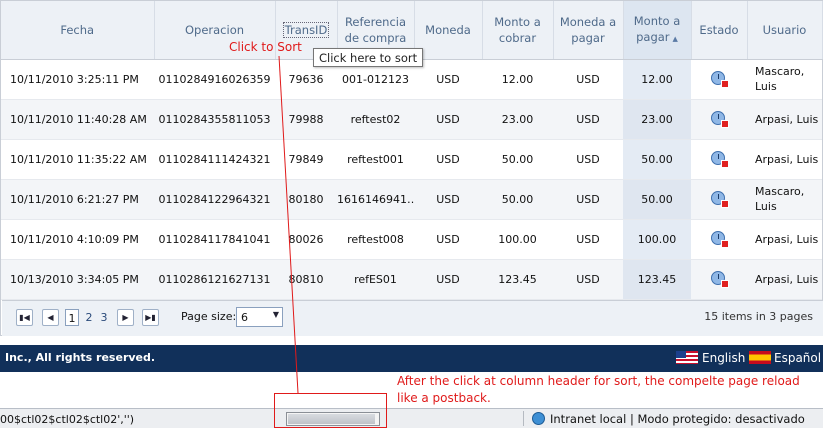  Describe the element at coordinates (306, 119) in the screenshot. I see `cell-transid: 79988` at that location.